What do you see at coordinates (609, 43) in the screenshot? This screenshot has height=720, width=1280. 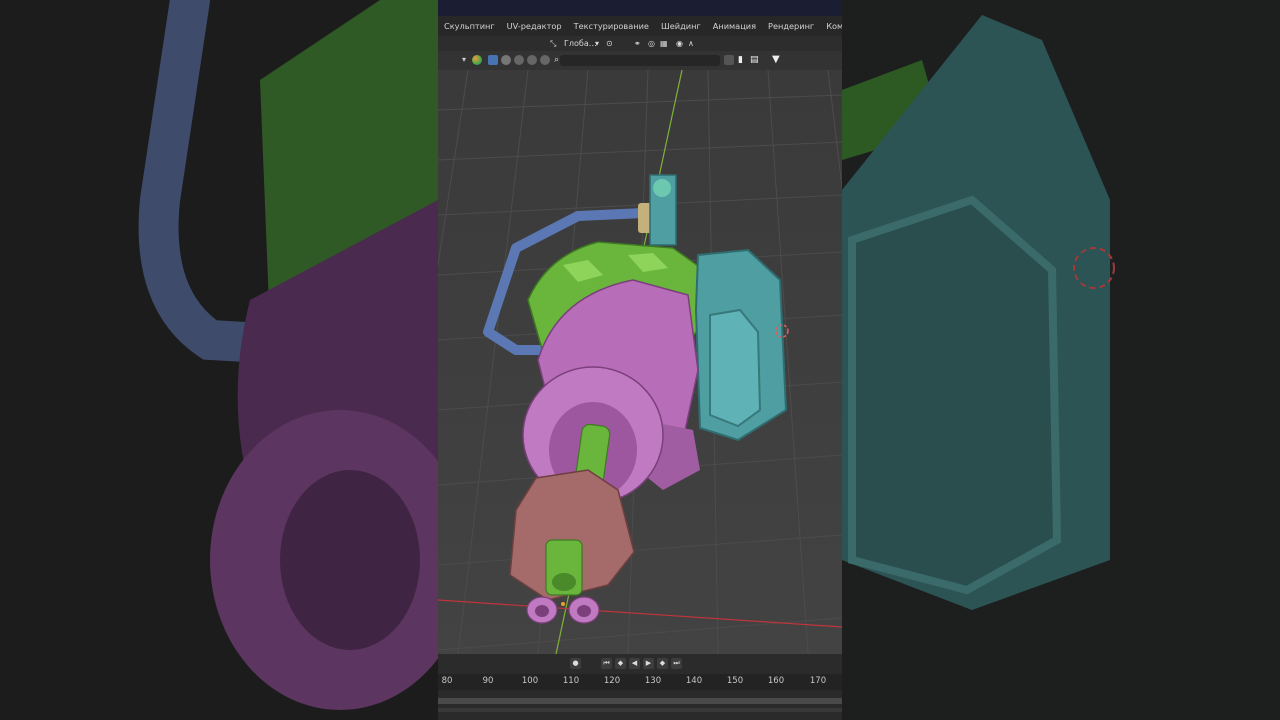 I see `pivot-point-icon: ⊙` at bounding box center [609, 43].